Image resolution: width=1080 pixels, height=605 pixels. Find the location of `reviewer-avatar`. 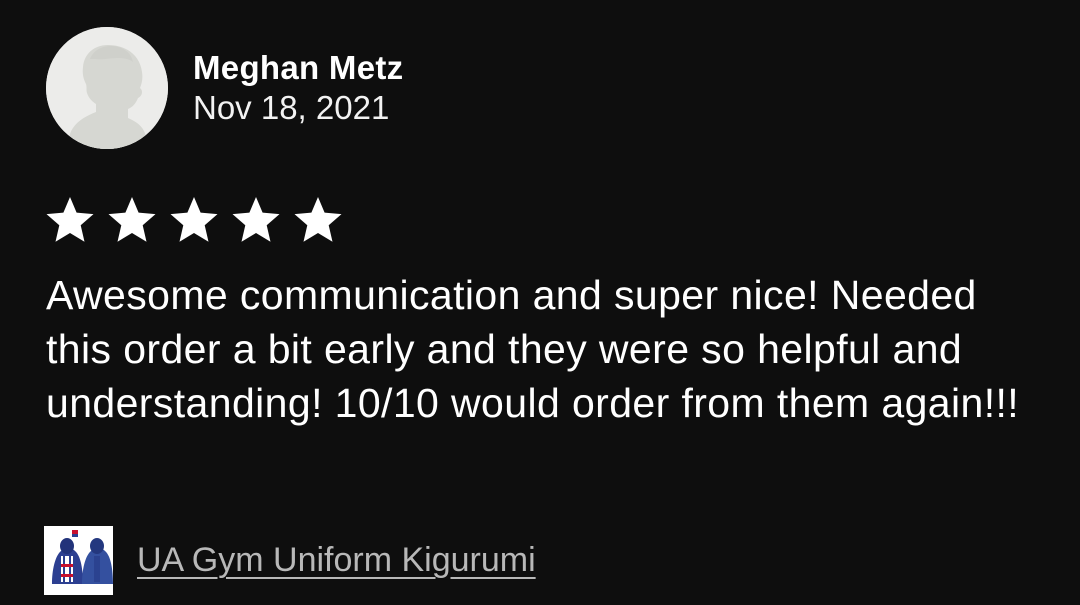

reviewer-avatar is located at coordinates (107, 88).